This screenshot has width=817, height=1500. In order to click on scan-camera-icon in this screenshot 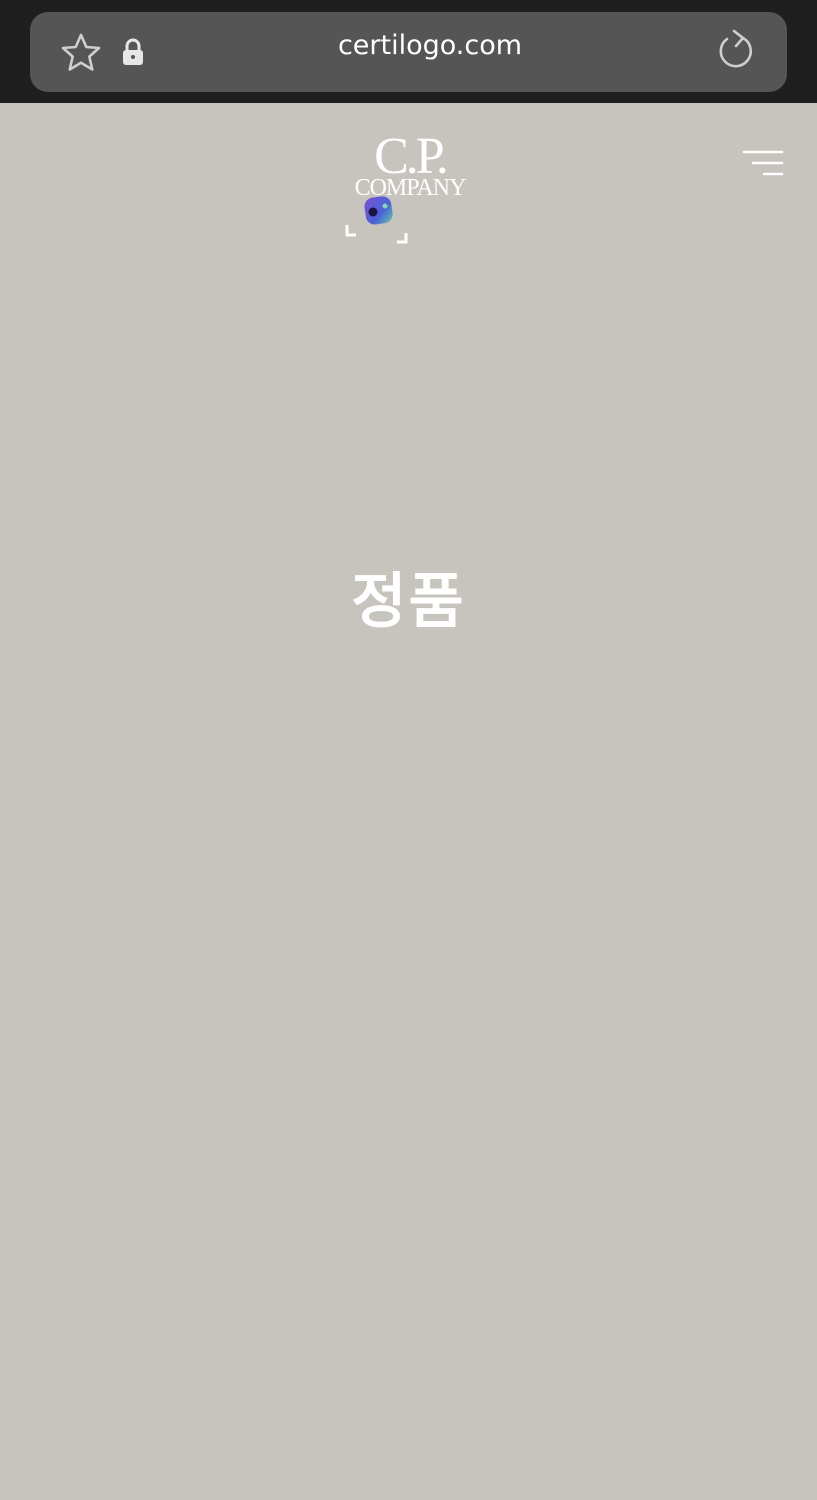, I will do `click(377, 220)`.